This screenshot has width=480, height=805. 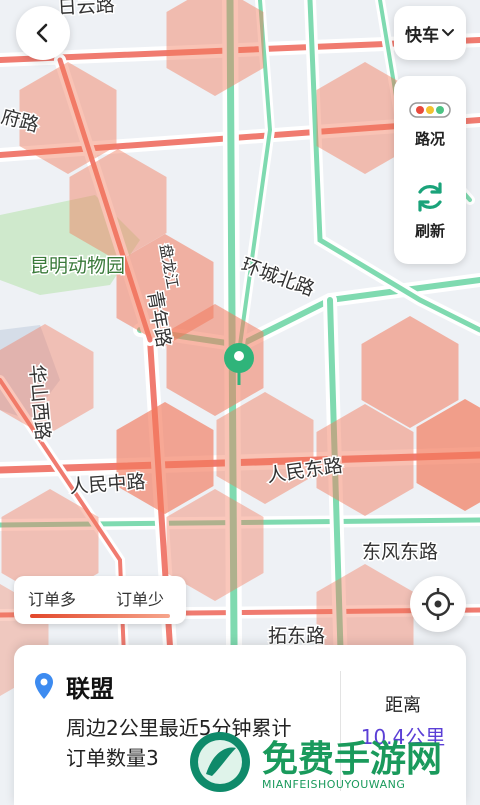 I want to click on road-label: 拓东路, so click(x=296, y=636).